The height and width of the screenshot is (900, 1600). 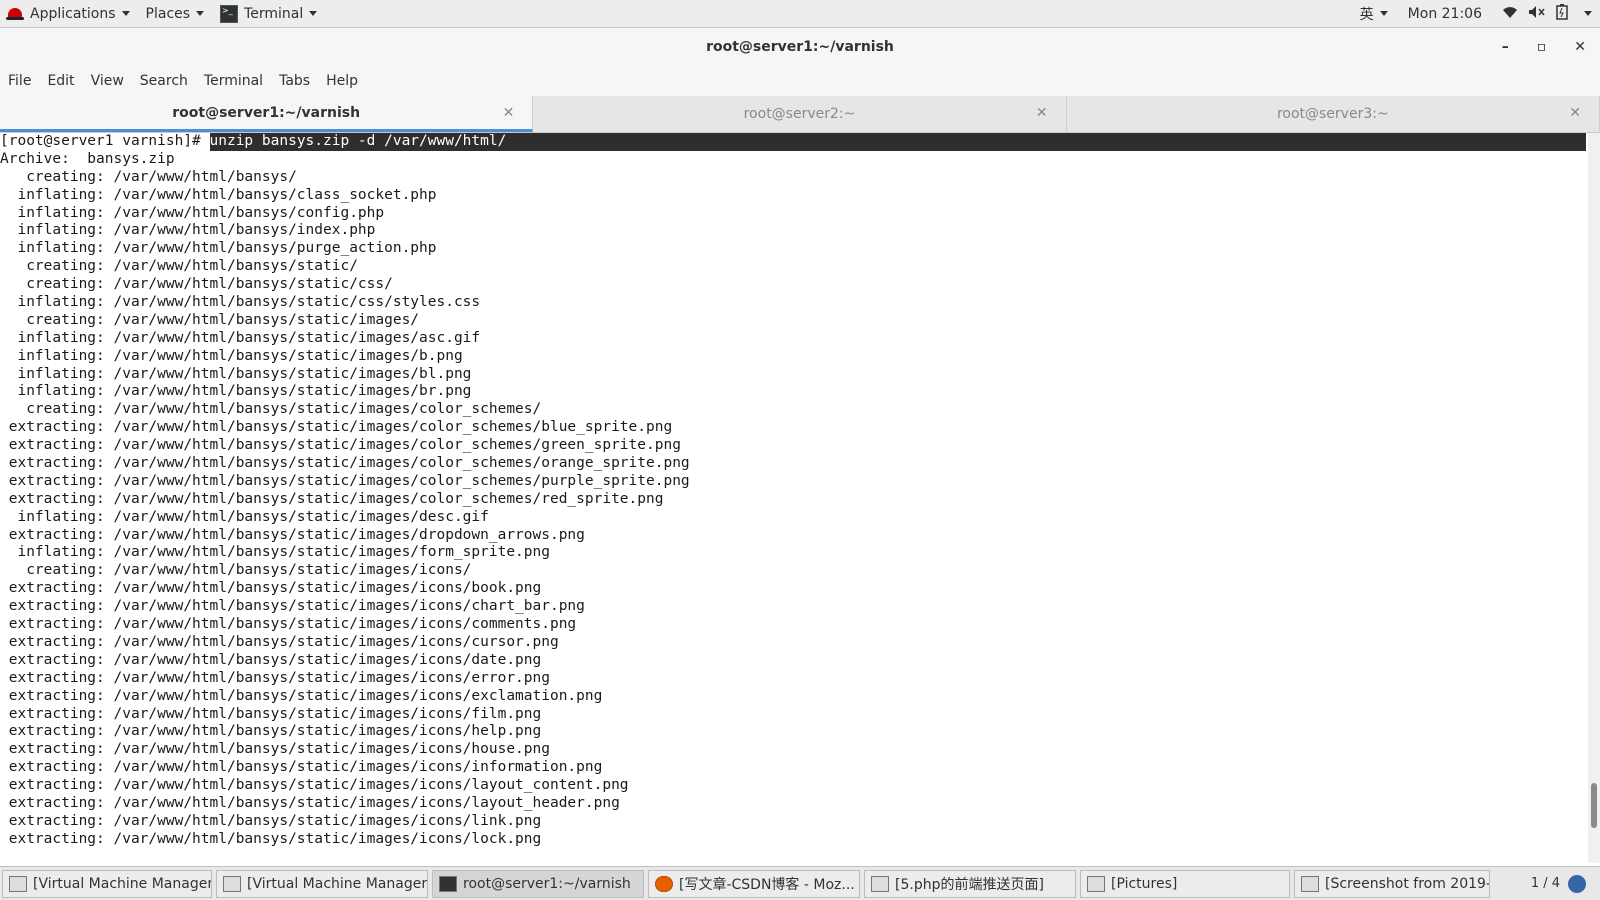 What do you see at coordinates (15, 14) in the screenshot?
I see `redhat-logo-icon` at bounding box center [15, 14].